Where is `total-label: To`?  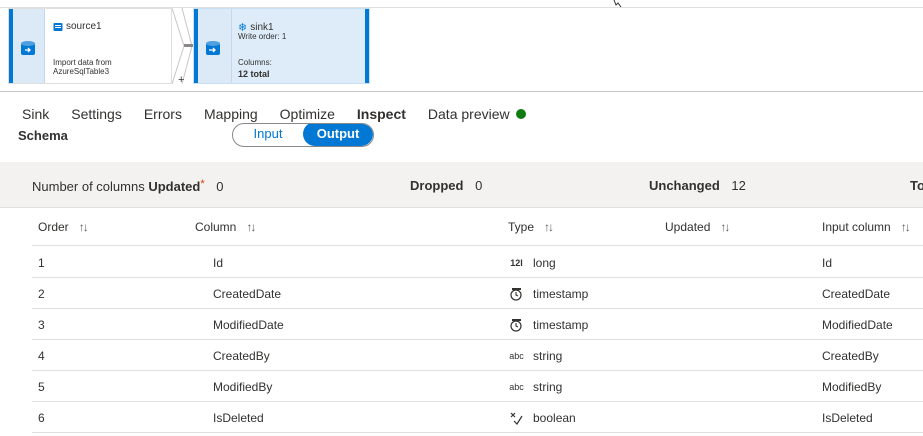
total-label: To is located at coordinates (916, 185).